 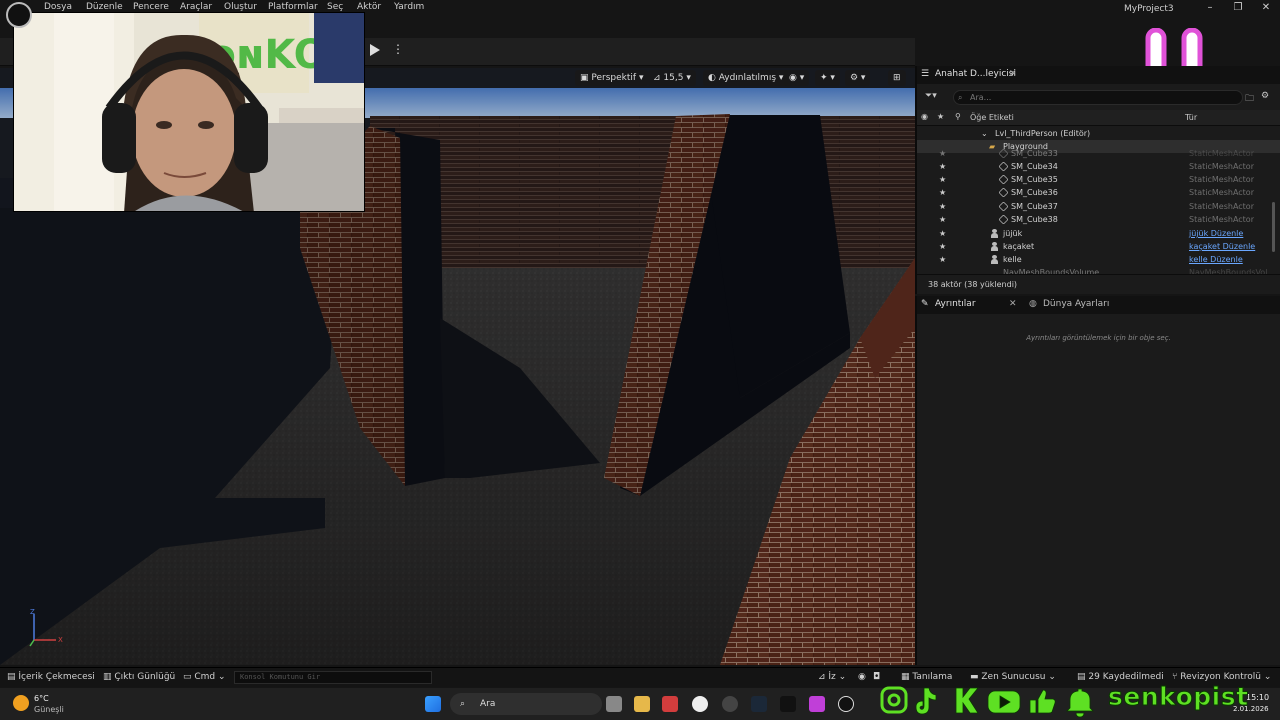 What do you see at coordinates (1222, 246) in the screenshot?
I see `edit-blueprint-link: kaçaket Düzenle` at bounding box center [1222, 246].